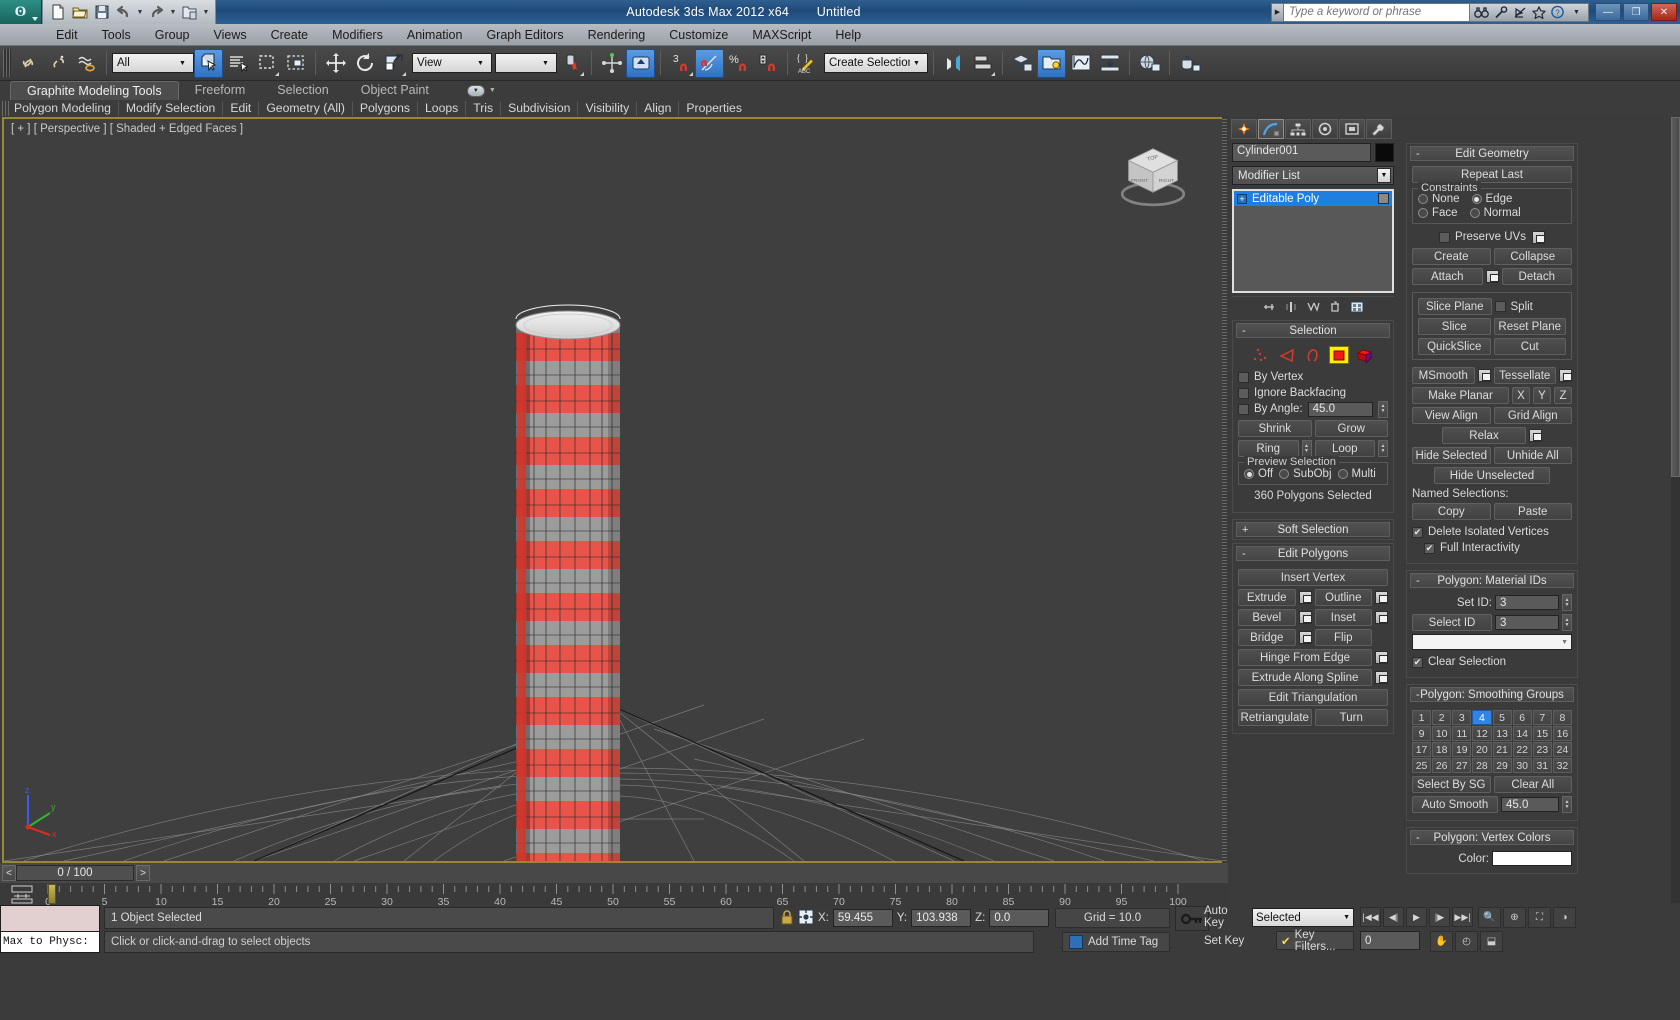 The width and height of the screenshot is (1680, 1020). I want to click on bridge-settings-button, so click(1305, 637).